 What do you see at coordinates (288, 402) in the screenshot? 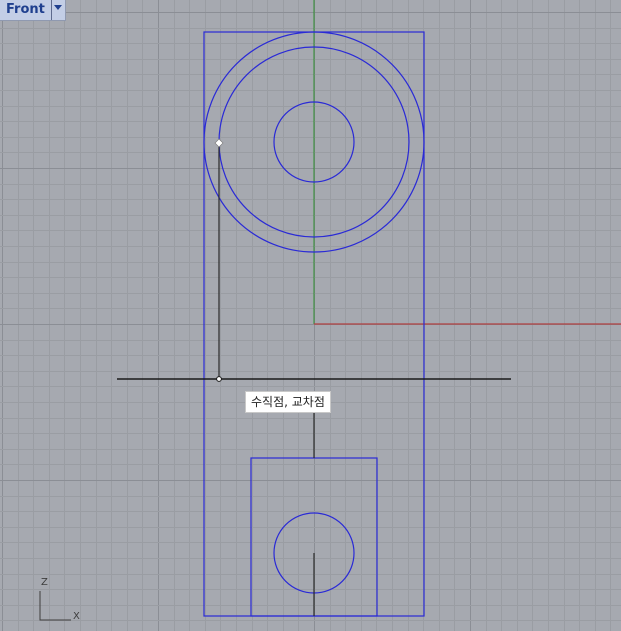
I see `osnap-tooltip: 수직점, 교차점` at bounding box center [288, 402].